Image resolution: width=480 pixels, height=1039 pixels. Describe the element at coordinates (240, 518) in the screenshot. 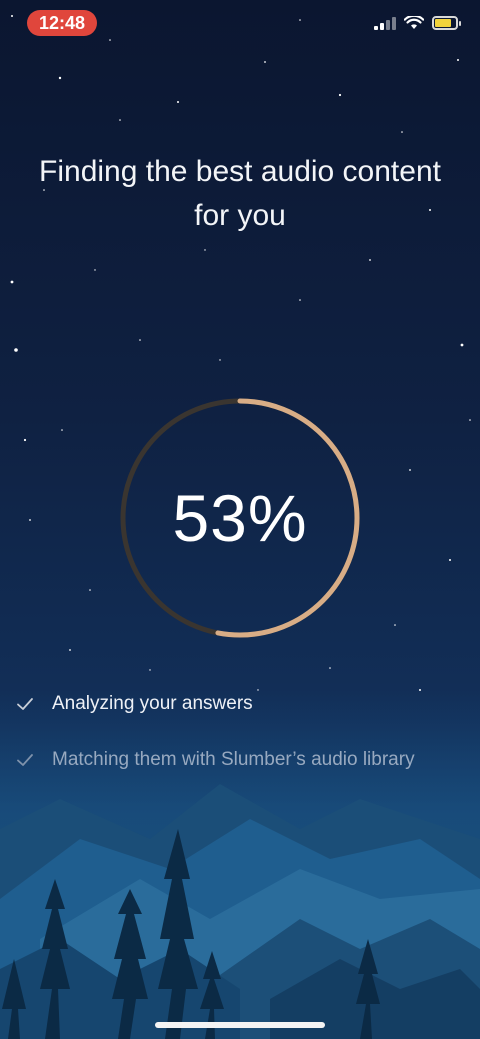

I see `progress-percentage: 53%` at that location.